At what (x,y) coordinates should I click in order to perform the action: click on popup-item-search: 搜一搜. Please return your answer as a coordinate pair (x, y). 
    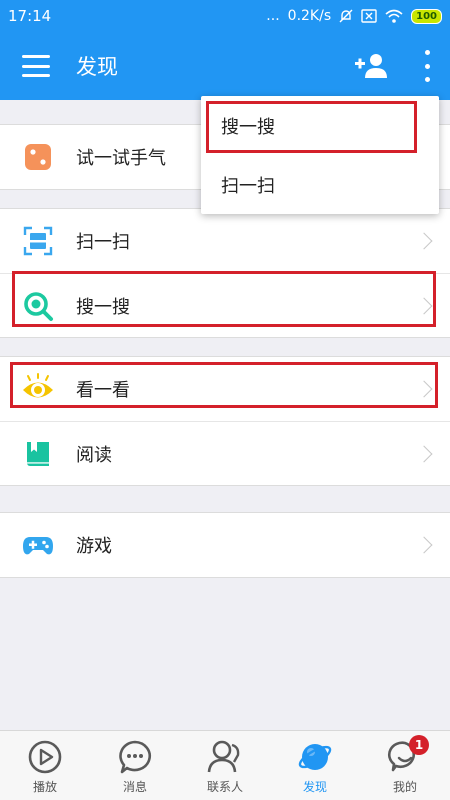
    Looking at the image, I should click on (320, 125).